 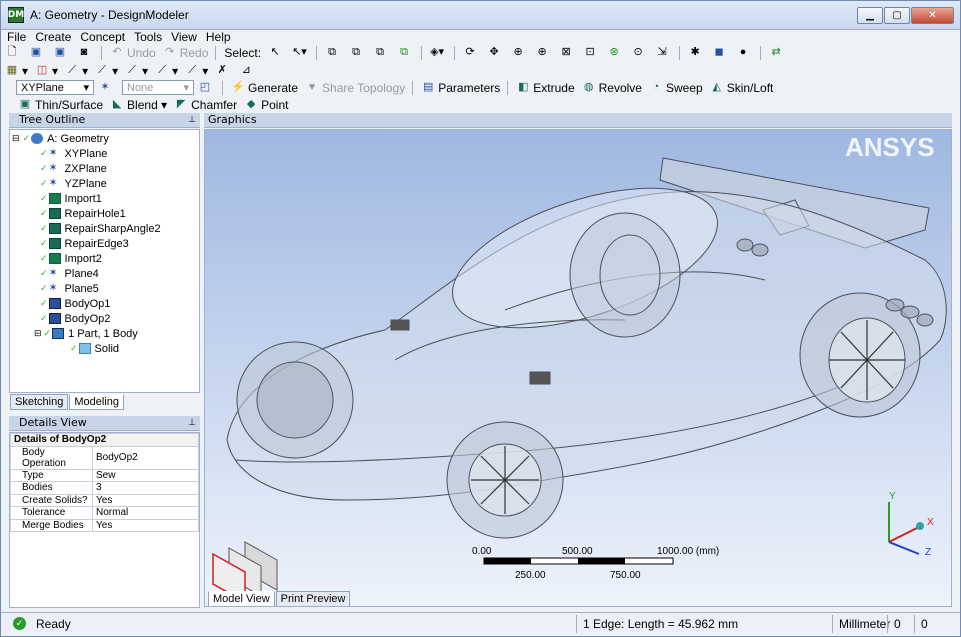 What do you see at coordinates (241, 598) in the screenshot?
I see `tab-model-view: Model View` at bounding box center [241, 598].